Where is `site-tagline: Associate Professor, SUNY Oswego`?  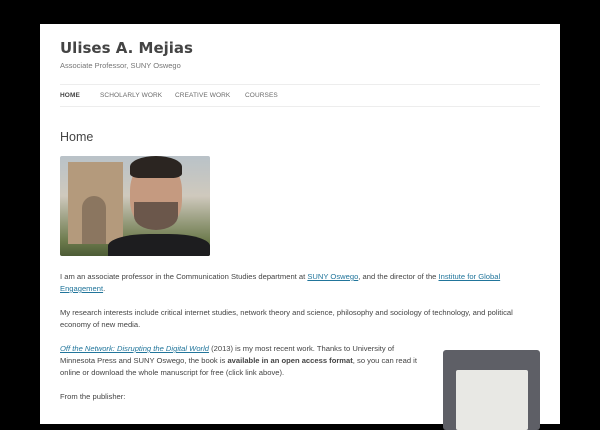
site-tagline: Associate Professor, SUNY Oswego is located at coordinates (120, 65).